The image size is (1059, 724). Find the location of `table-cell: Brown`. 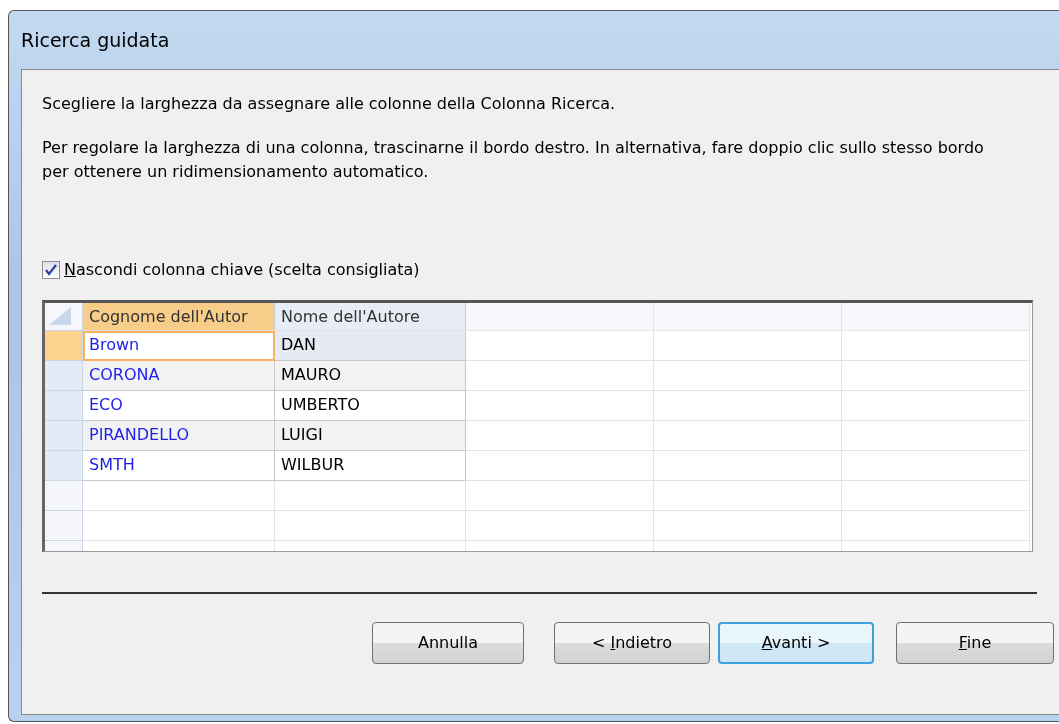

table-cell: Brown is located at coordinates (179, 346).